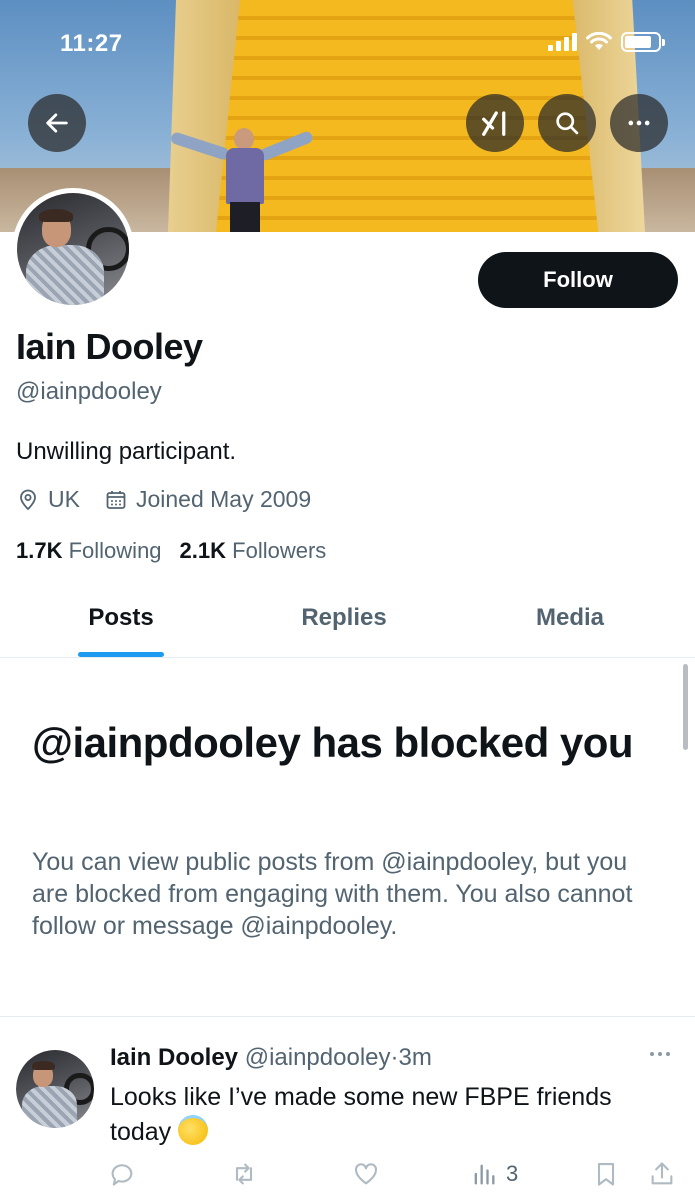 The image size is (695, 1200). What do you see at coordinates (318, 1057) in the screenshot?
I see `post-author-handle: @iainpdooley` at bounding box center [318, 1057].